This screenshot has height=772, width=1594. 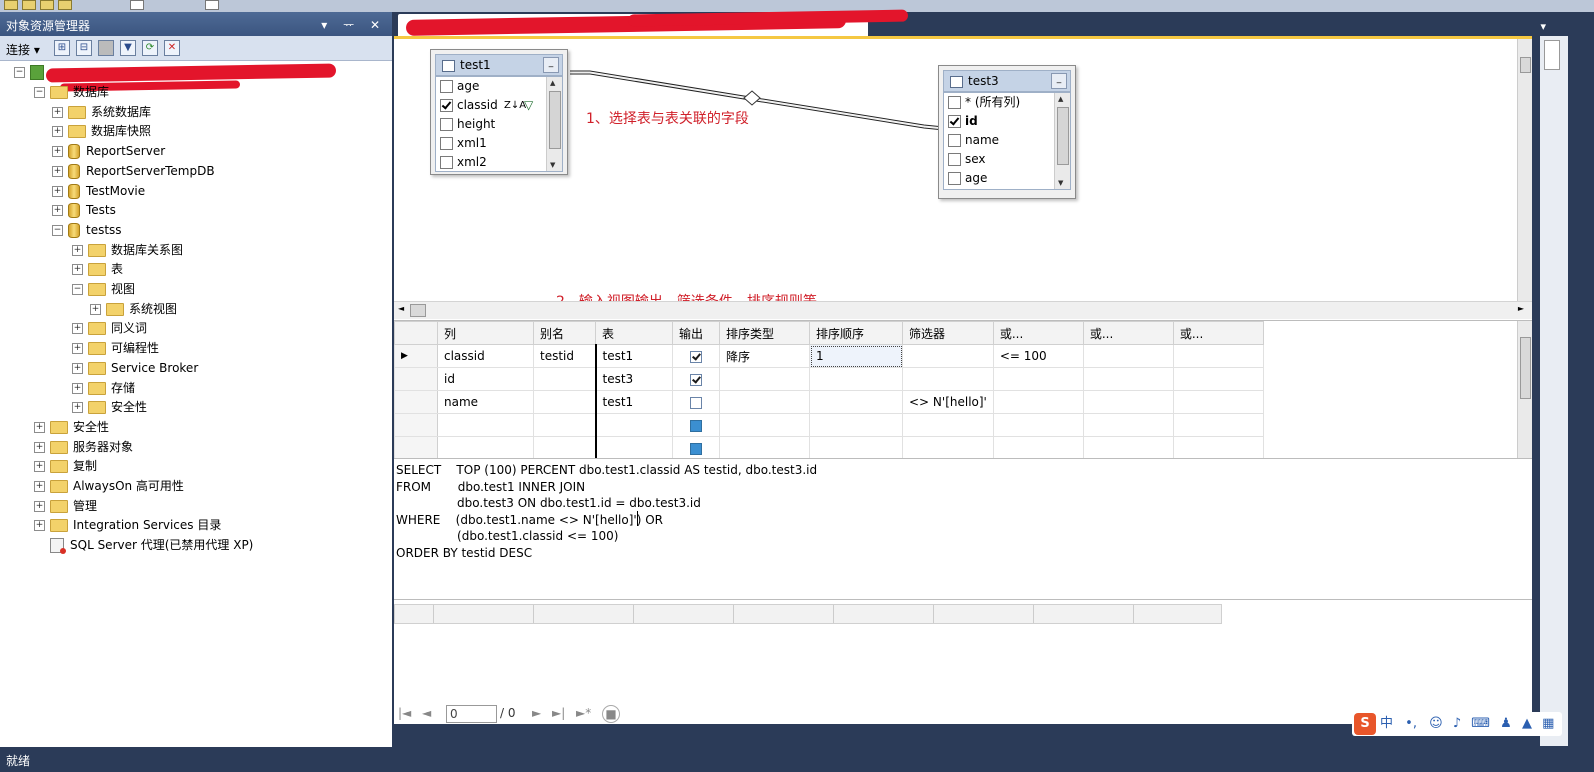 What do you see at coordinates (71, 92) in the screenshot?
I see `tree-node: − 数据库` at bounding box center [71, 92].